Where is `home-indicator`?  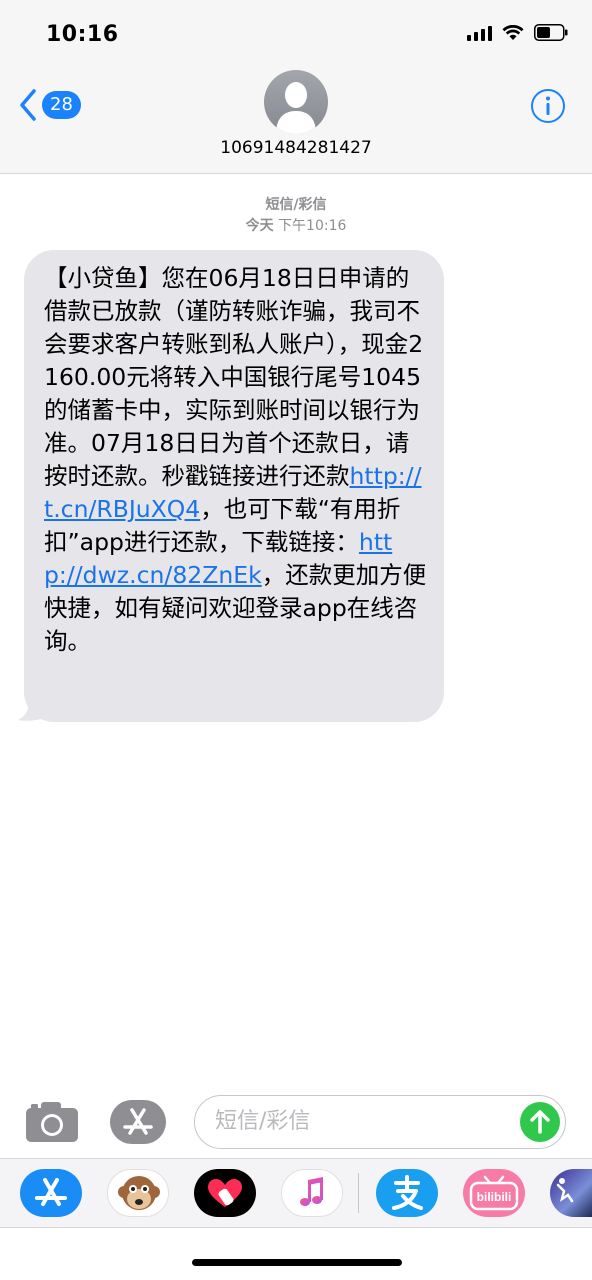
home-indicator is located at coordinates (297, 1262).